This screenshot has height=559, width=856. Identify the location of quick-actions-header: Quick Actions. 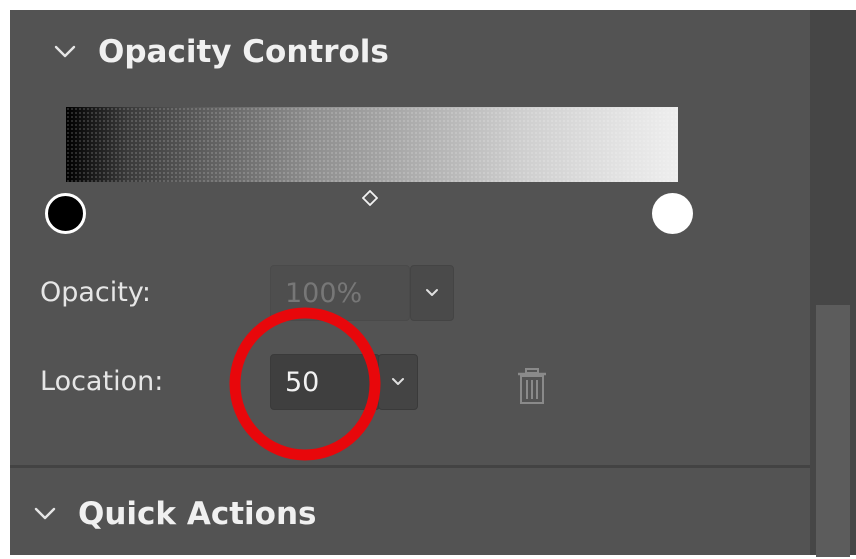
(175, 514).